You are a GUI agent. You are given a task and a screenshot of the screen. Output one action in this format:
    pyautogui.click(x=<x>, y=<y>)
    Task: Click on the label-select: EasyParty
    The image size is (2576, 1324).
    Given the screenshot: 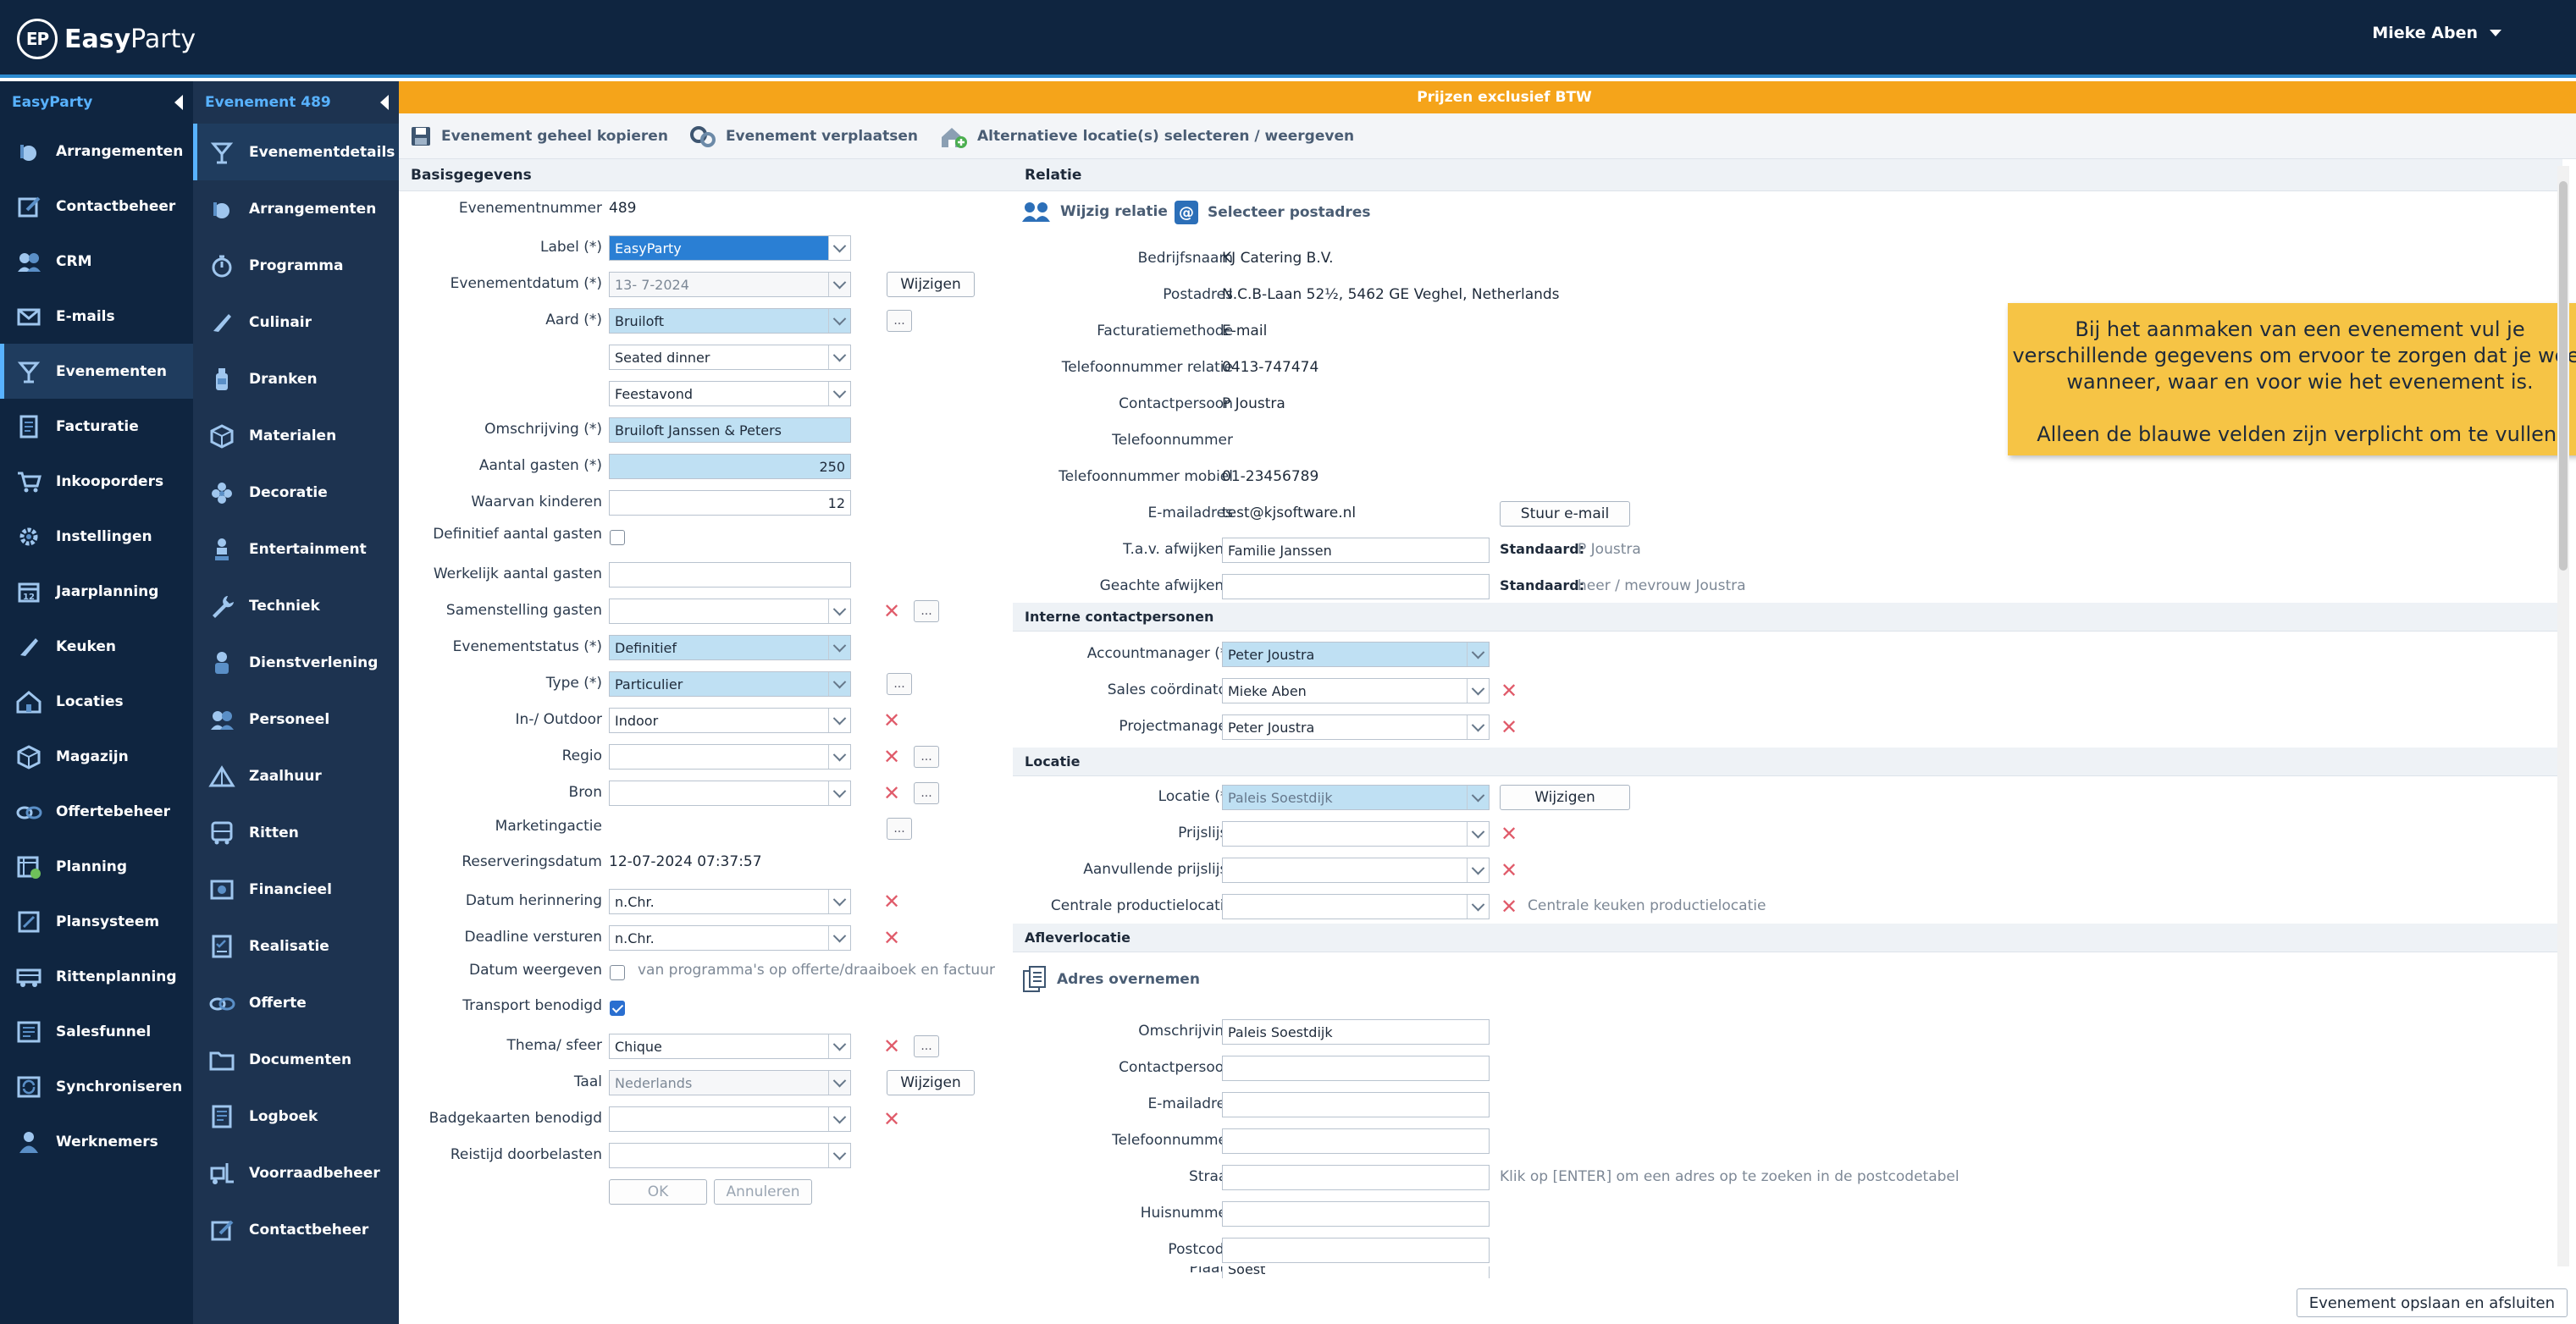 What is the action you would take?
    pyautogui.click(x=730, y=248)
    